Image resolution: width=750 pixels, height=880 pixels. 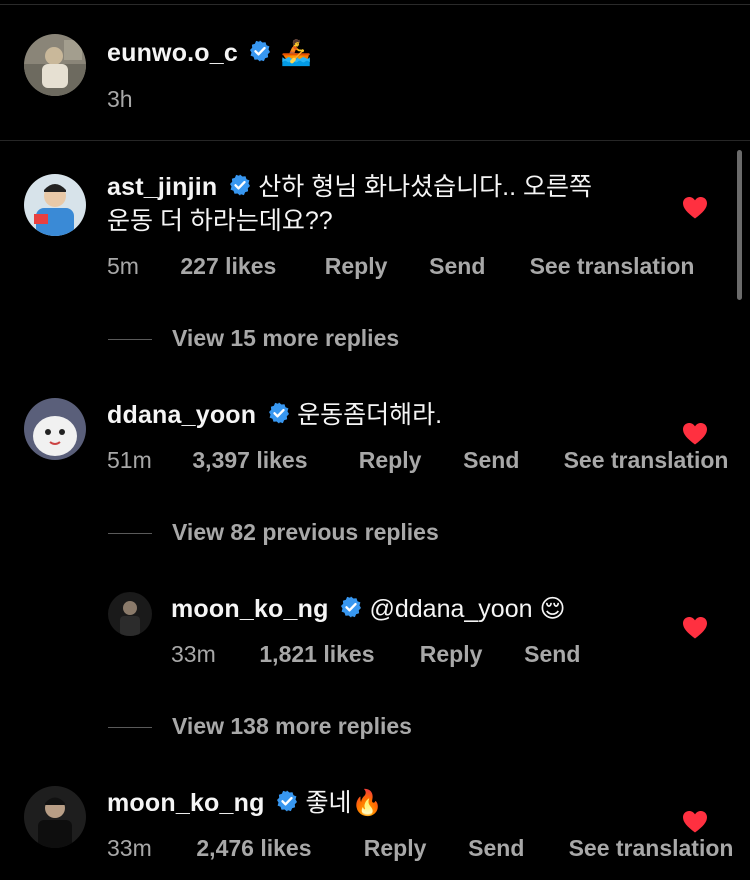 What do you see at coordinates (467, 609) in the screenshot?
I see `comment-text: @ddana_yoon 😌` at bounding box center [467, 609].